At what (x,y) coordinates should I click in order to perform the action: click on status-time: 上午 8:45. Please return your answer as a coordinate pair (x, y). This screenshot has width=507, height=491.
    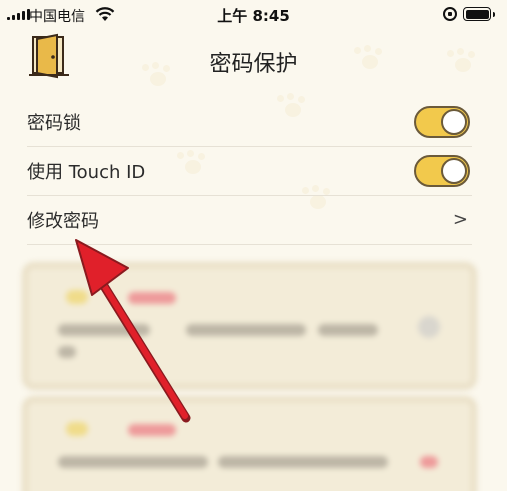
    Looking at the image, I should click on (253, 16).